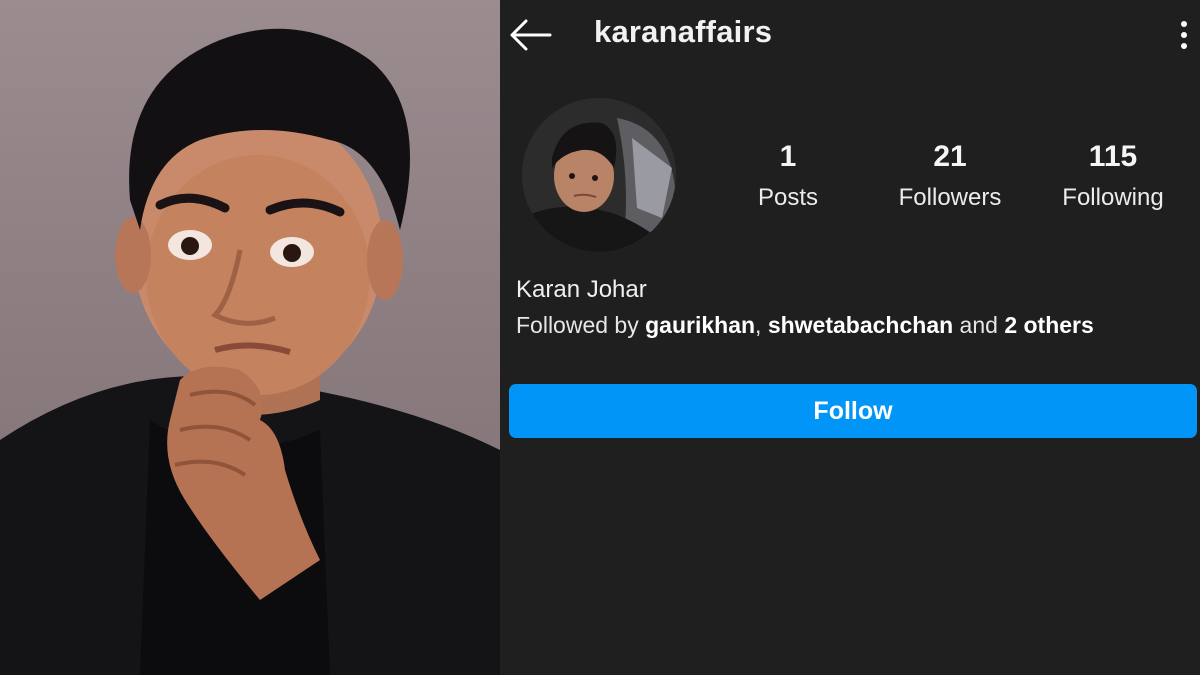 This screenshot has height=675, width=1200. I want to click on following-label: Following, so click(1113, 197).